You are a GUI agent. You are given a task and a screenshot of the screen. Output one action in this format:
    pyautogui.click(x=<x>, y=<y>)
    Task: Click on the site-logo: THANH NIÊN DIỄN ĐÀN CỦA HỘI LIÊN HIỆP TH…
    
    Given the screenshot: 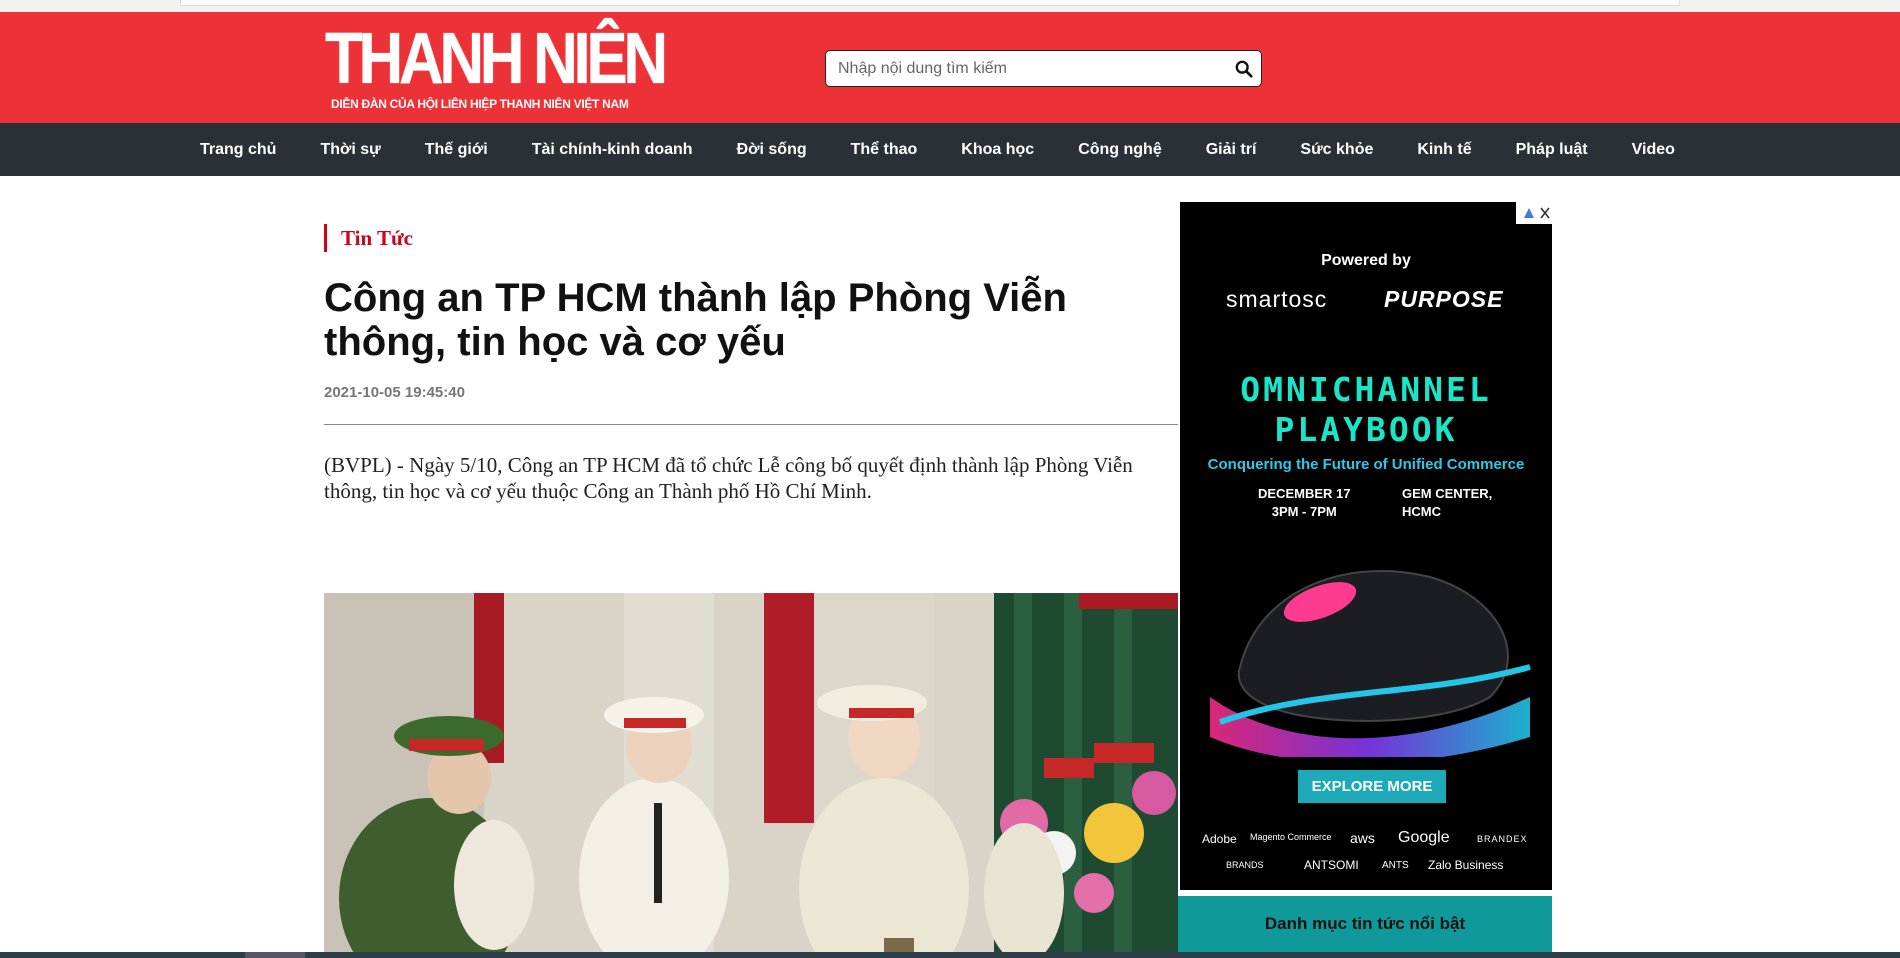 What is the action you would take?
    pyautogui.click(x=496, y=65)
    